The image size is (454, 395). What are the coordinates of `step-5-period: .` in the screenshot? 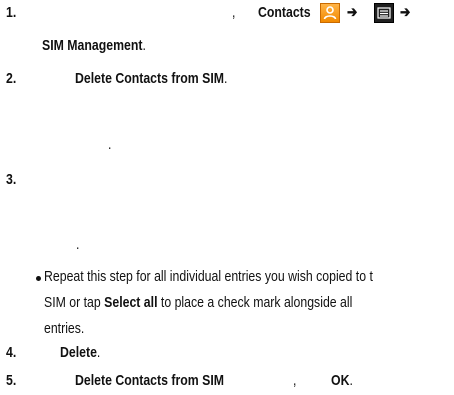 It's located at (351, 380).